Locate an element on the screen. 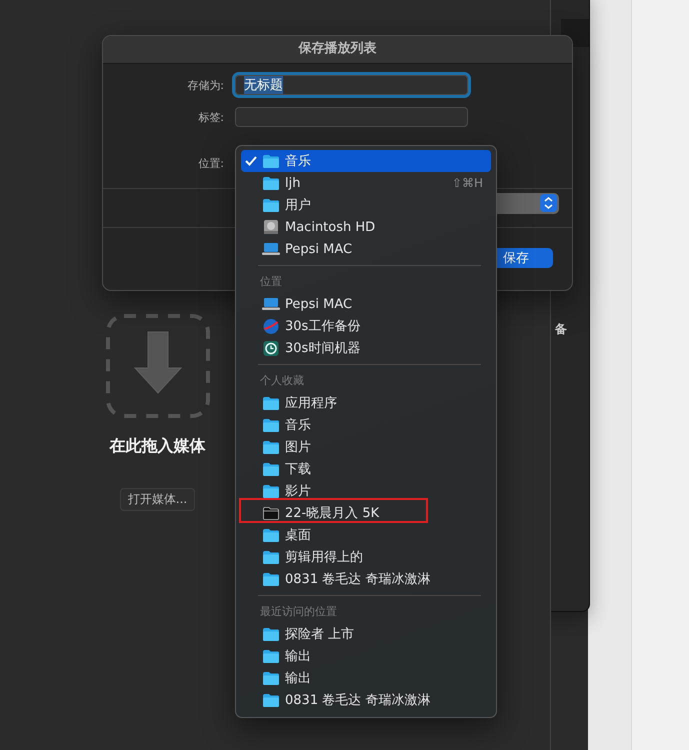 This screenshot has width=689, height=750. tags-field is located at coordinates (351, 117).